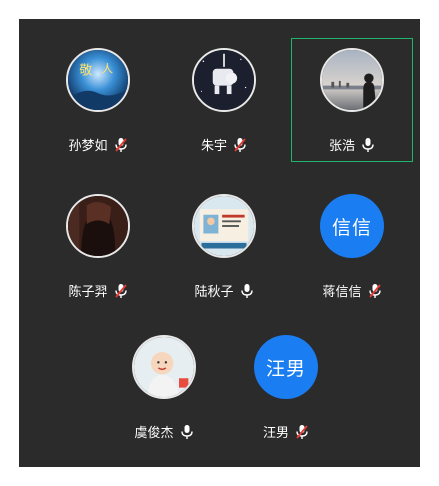 This screenshot has width=439, height=486. I want to click on participant-name: 蒋信信, so click(342, 292).